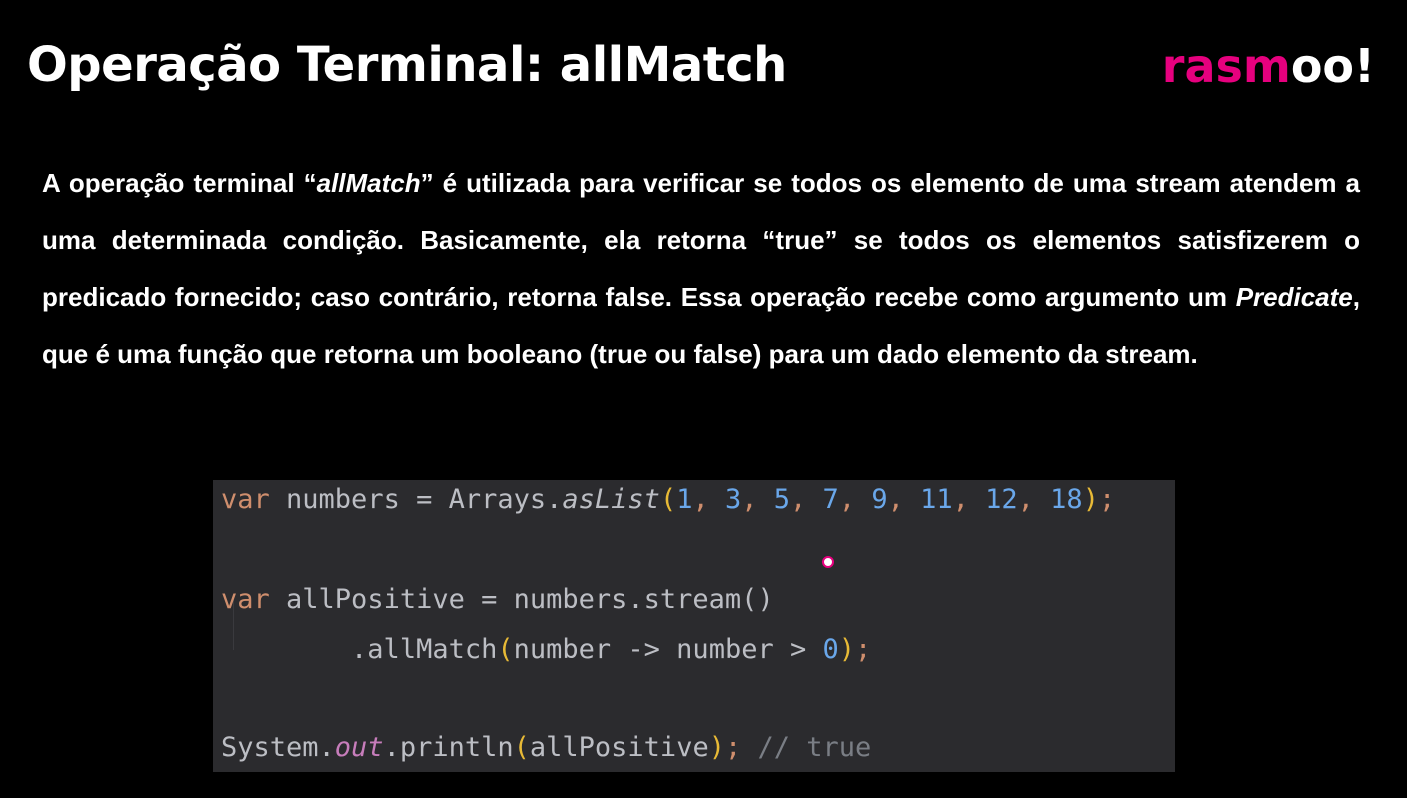 This screenshot has width=1407, height=798. I want to click on method-allmatch: .allMatch, so click(424, 649).